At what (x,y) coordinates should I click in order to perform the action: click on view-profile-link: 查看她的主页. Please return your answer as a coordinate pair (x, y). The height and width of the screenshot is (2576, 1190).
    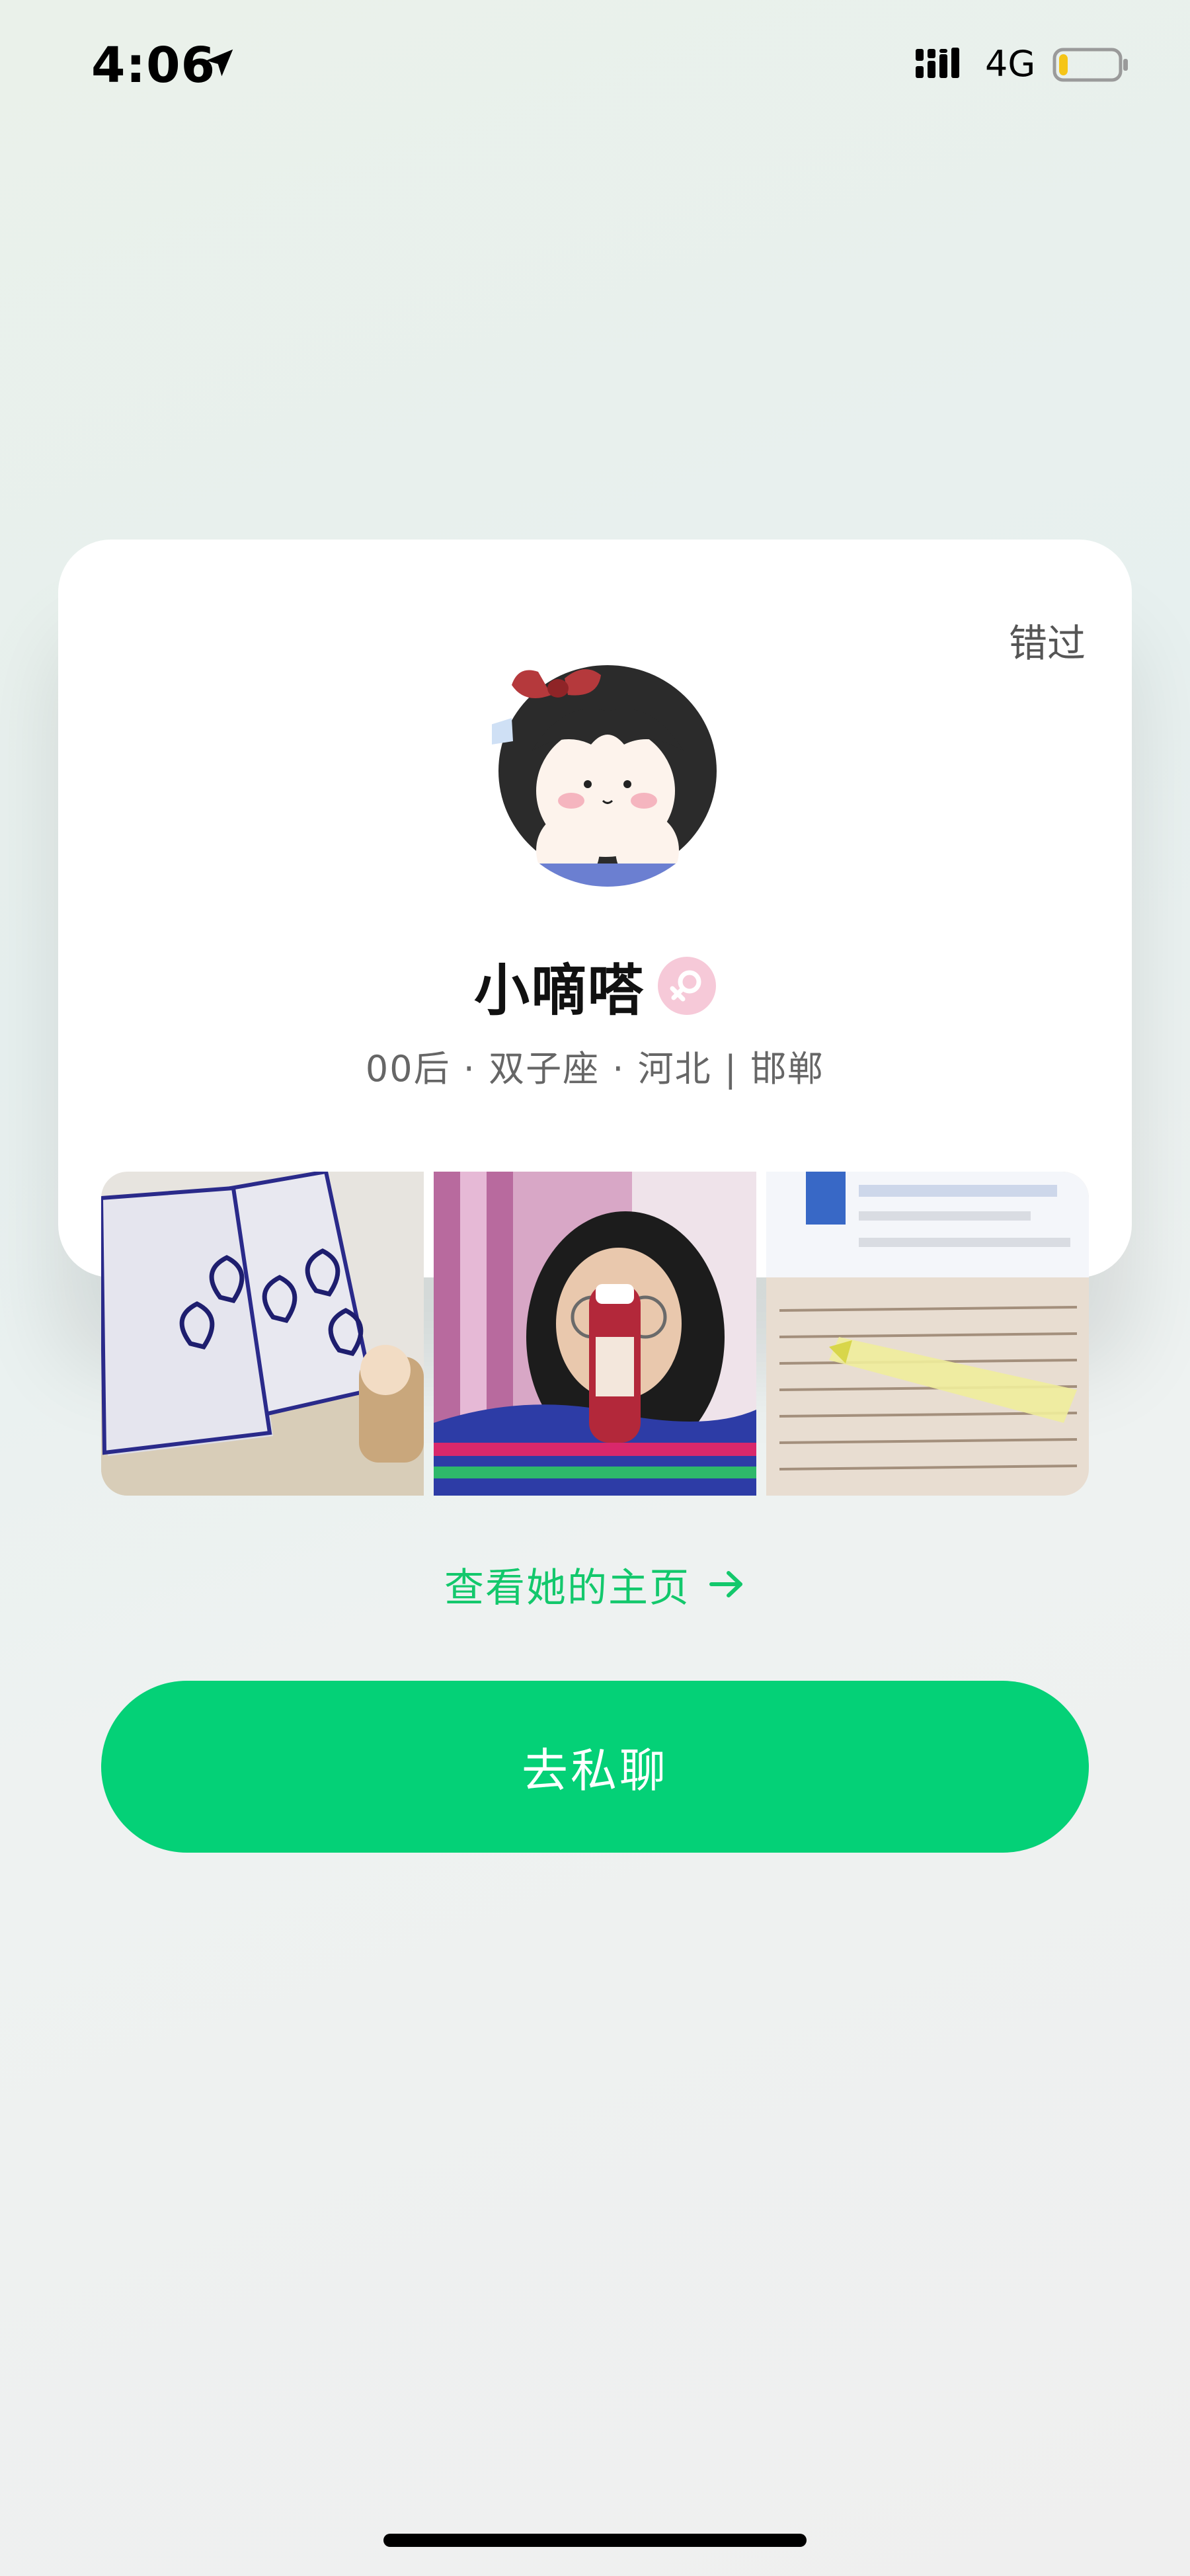
    Looking at the image, I should click on (595, 1584).